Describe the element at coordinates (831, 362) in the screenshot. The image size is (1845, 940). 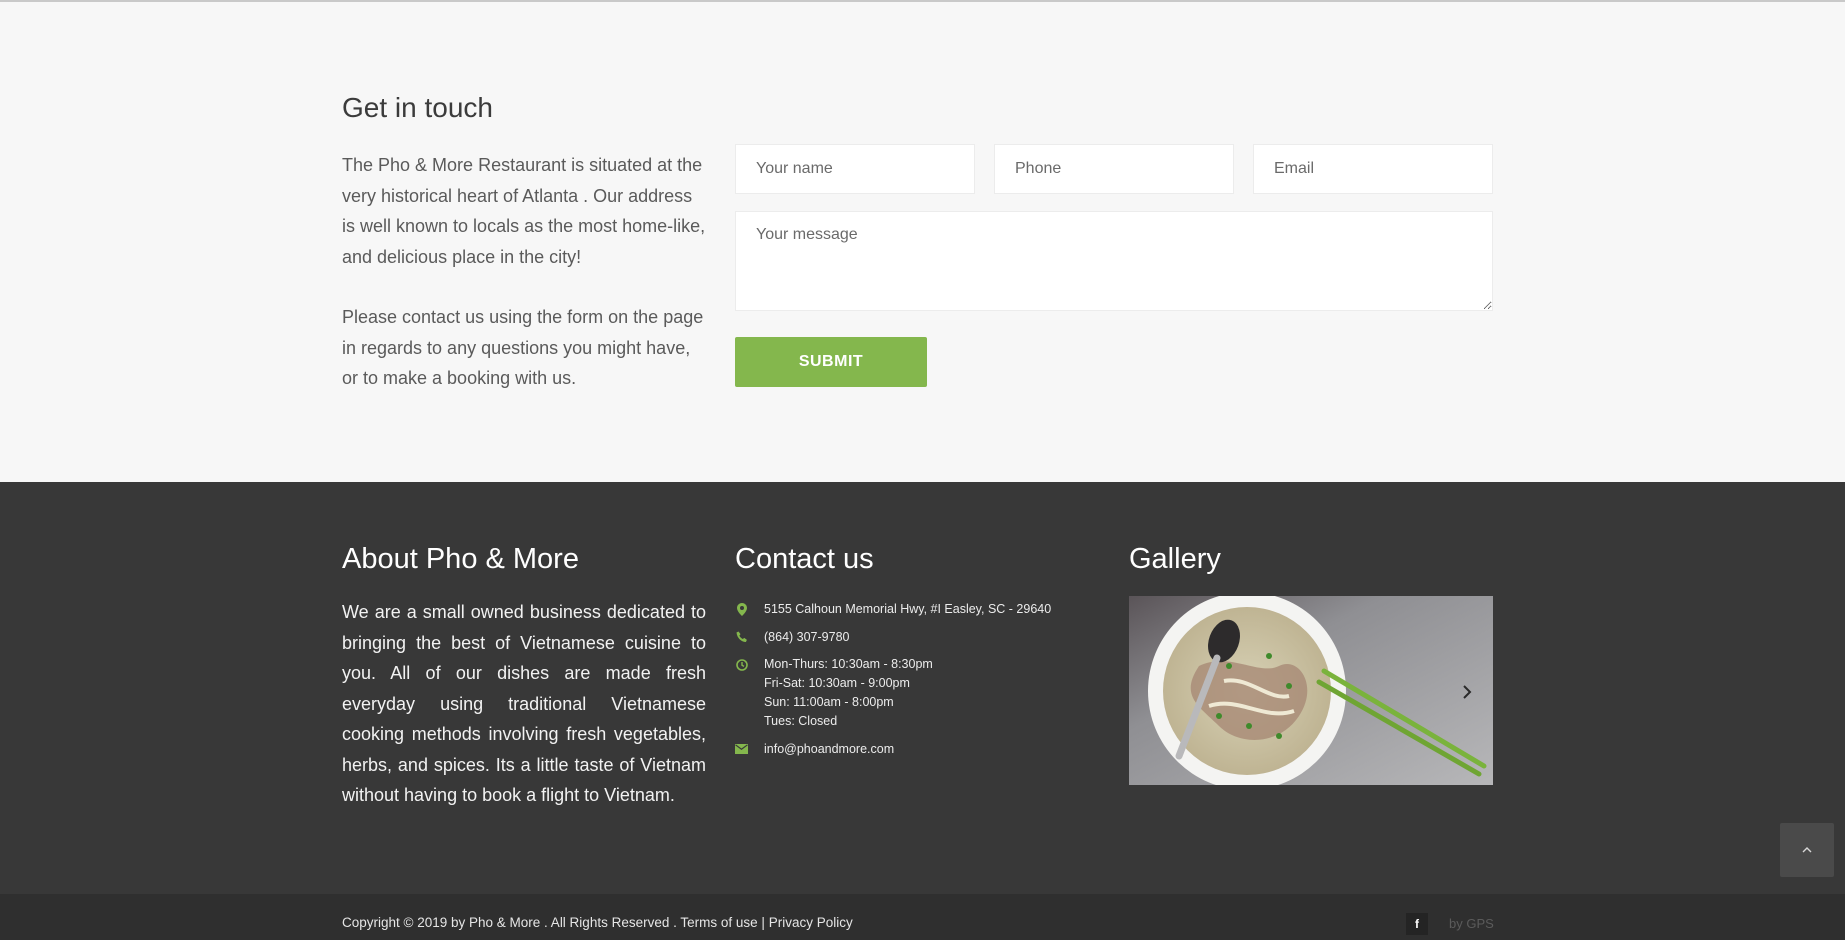
I see `submit-button: SUBMIT` at that location.